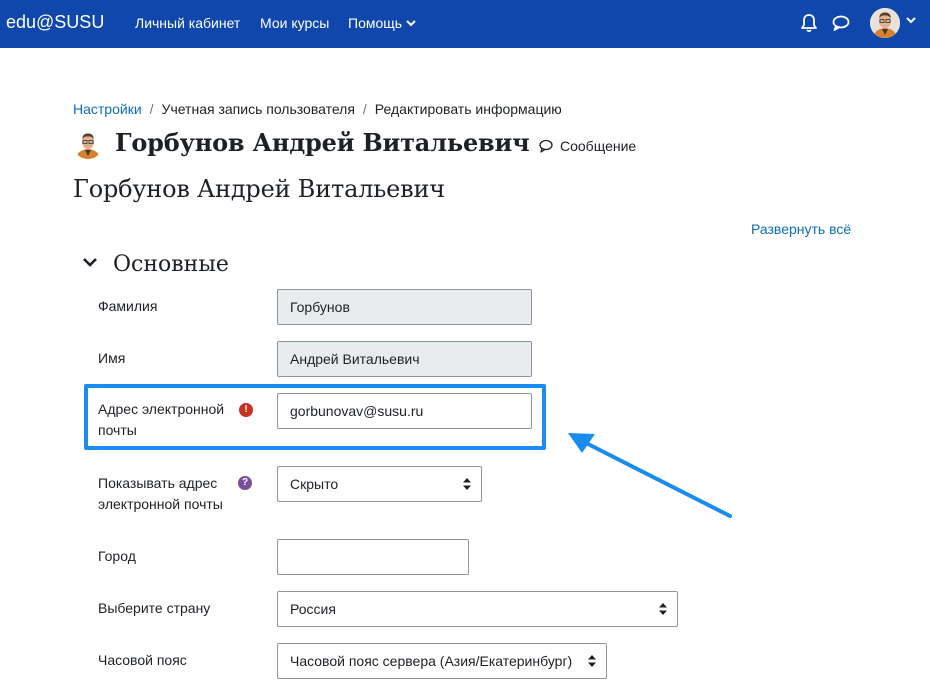 Image resolution: width=930 pixels, height=686 pixels. I want to click on timezone-select: Часовой пояс сервера (Азия/Екатеринбург), so click(442, 661).